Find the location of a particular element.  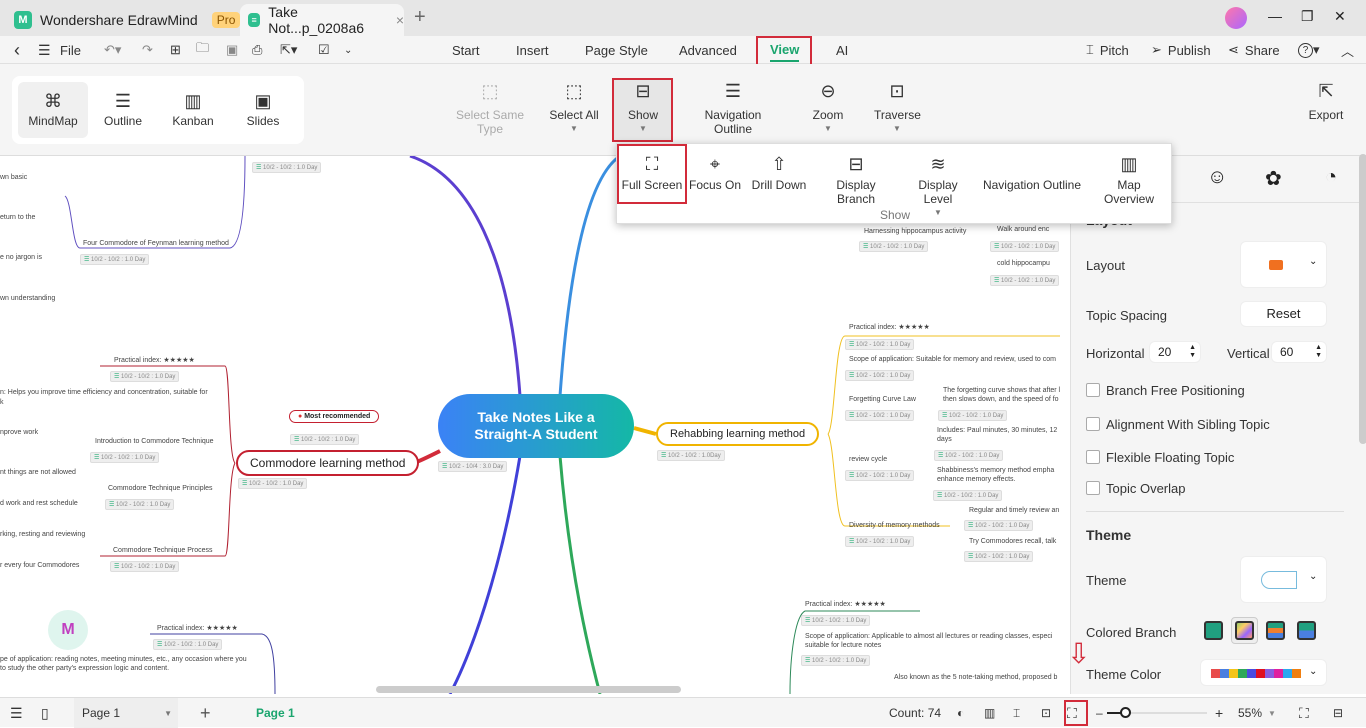

tab-insert: Insert is located at coordinates (532, 50).